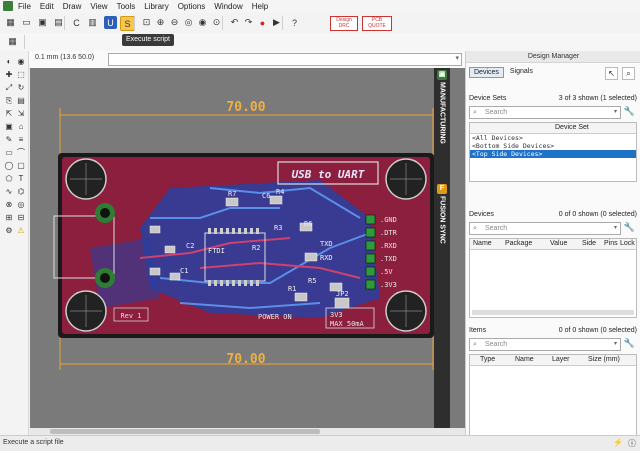 The width and height of the screenshot is (640, 451). What do you see at coordinates (12, 41) in the screenshot?
I see `layer-grid-icon: ▦` at bounding box center [12, 41].